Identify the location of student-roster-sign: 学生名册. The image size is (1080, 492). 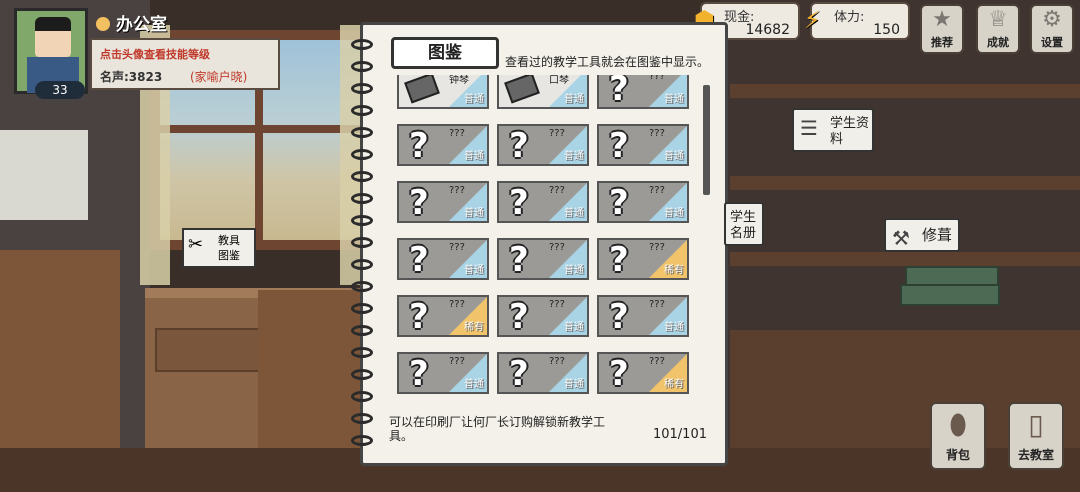
(744, 224).